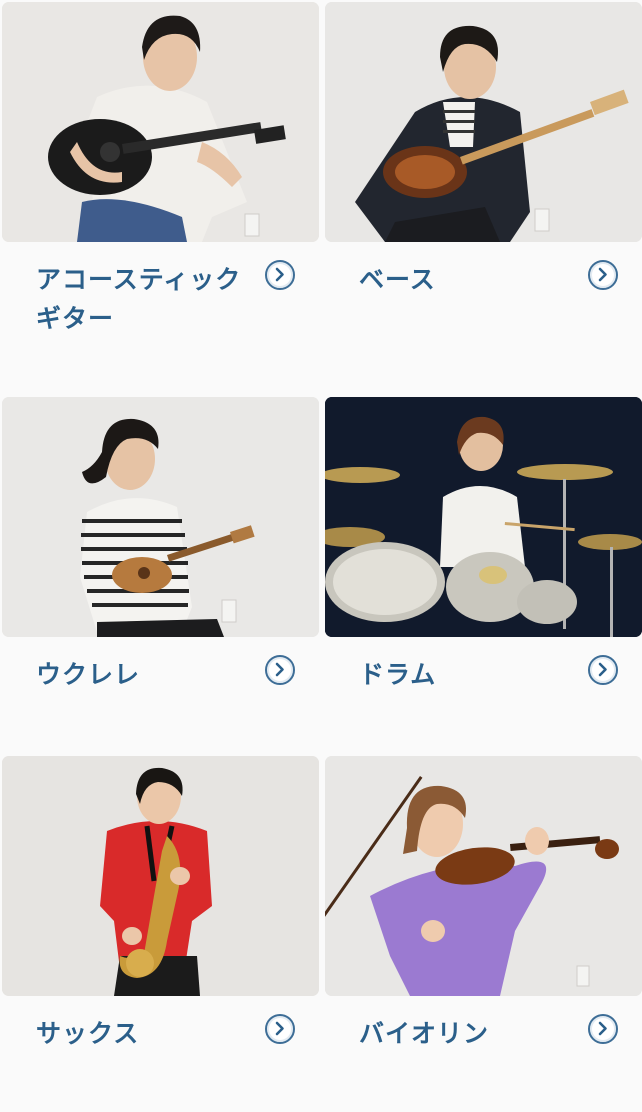 The image size is (642, 1112). Describe the element at coordinates (160, 122) in the screenshot. I see `acoustic-guitar-photo` at that location.